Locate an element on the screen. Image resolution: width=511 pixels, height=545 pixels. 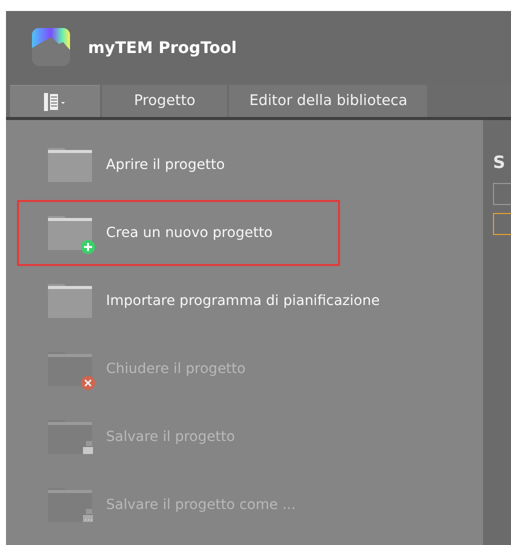
menu-tab is located at coordinates (55, 101).